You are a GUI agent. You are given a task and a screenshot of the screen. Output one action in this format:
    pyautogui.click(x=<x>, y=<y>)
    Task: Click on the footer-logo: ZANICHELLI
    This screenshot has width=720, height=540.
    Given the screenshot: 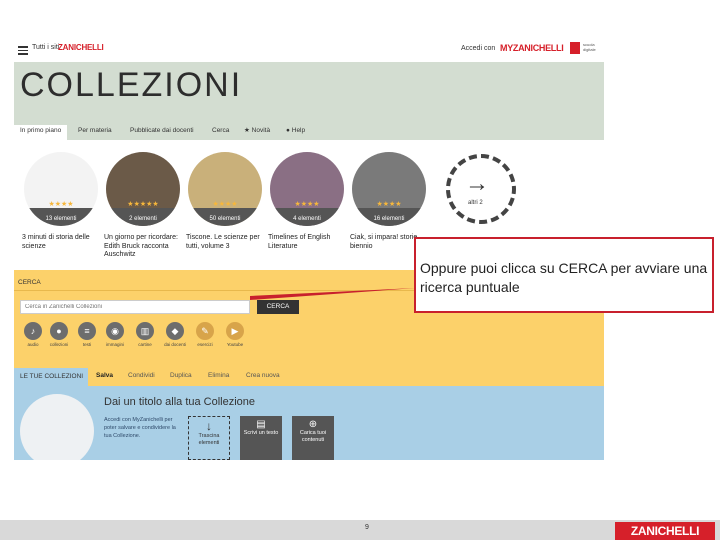 What is the action you would take?
    pyautogui.click(x=665, y=531)
    